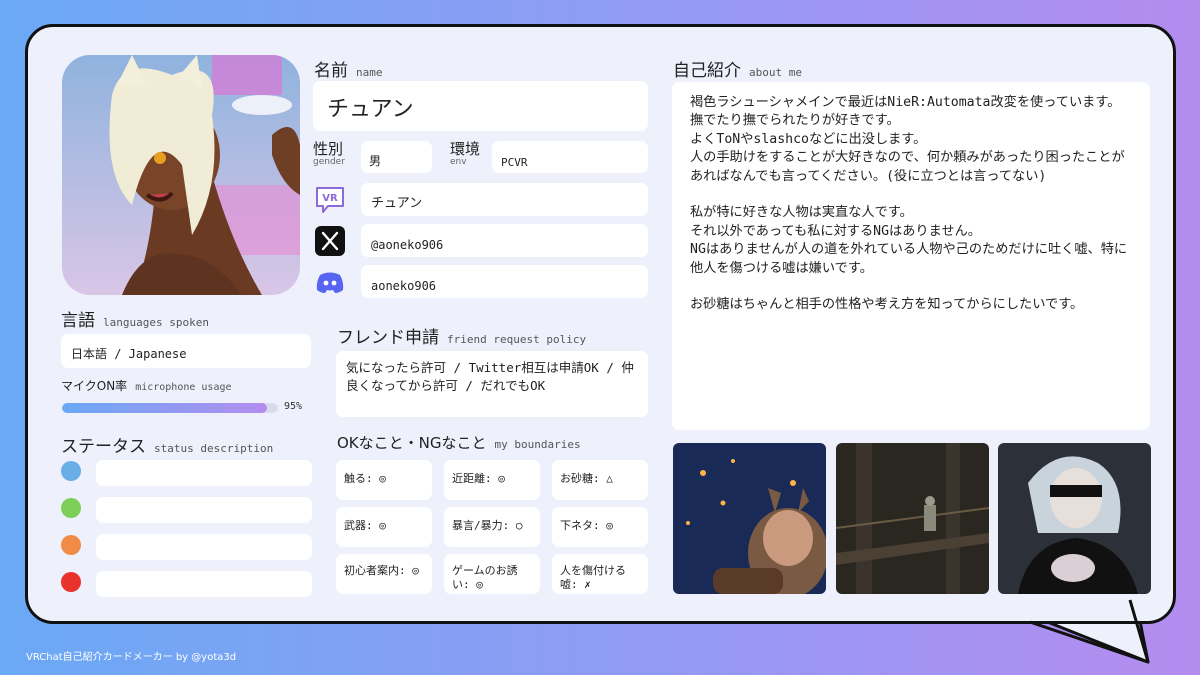 Image resolution: width=1200 pixels, height=675 pixels. Describe the element at coordinates (492, 480) in the screenshot. I see `boundary-item: 近距離: ◎` at that location.